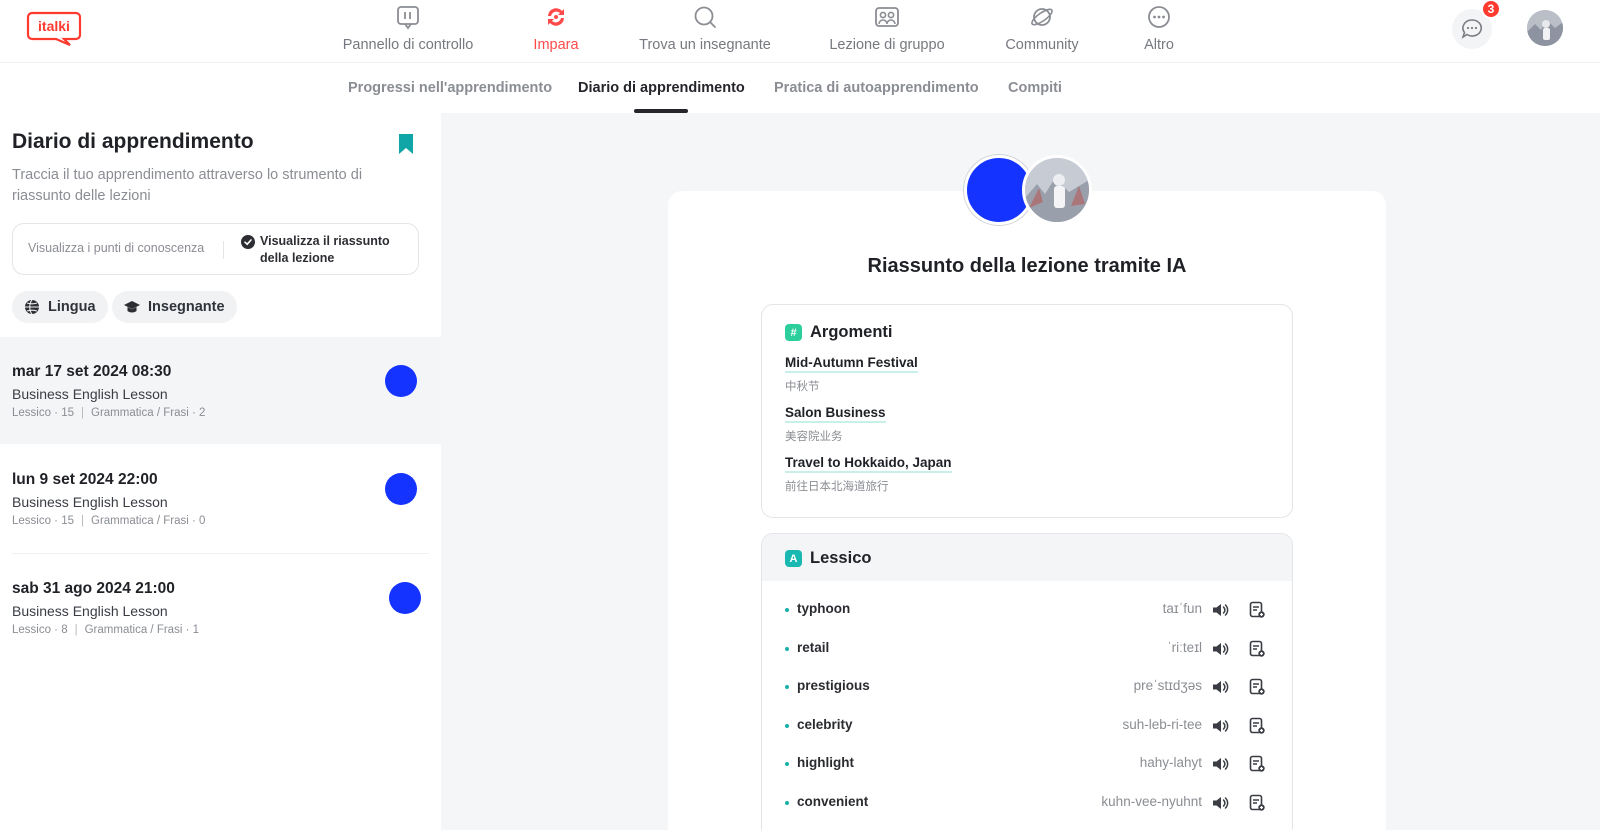 The image size is (1600, 830). What do you see at coordinates (408, 31) in the screenshot?
I see `nav-item-dashboard: Pannello di controllo` at bounding box center [408, 31].